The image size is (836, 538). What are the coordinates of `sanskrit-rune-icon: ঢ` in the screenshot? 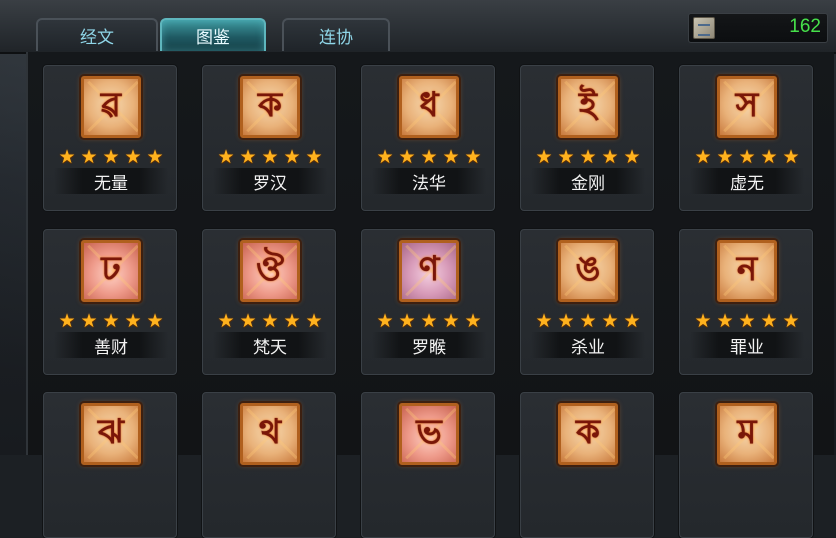 It's located at (111, 271).